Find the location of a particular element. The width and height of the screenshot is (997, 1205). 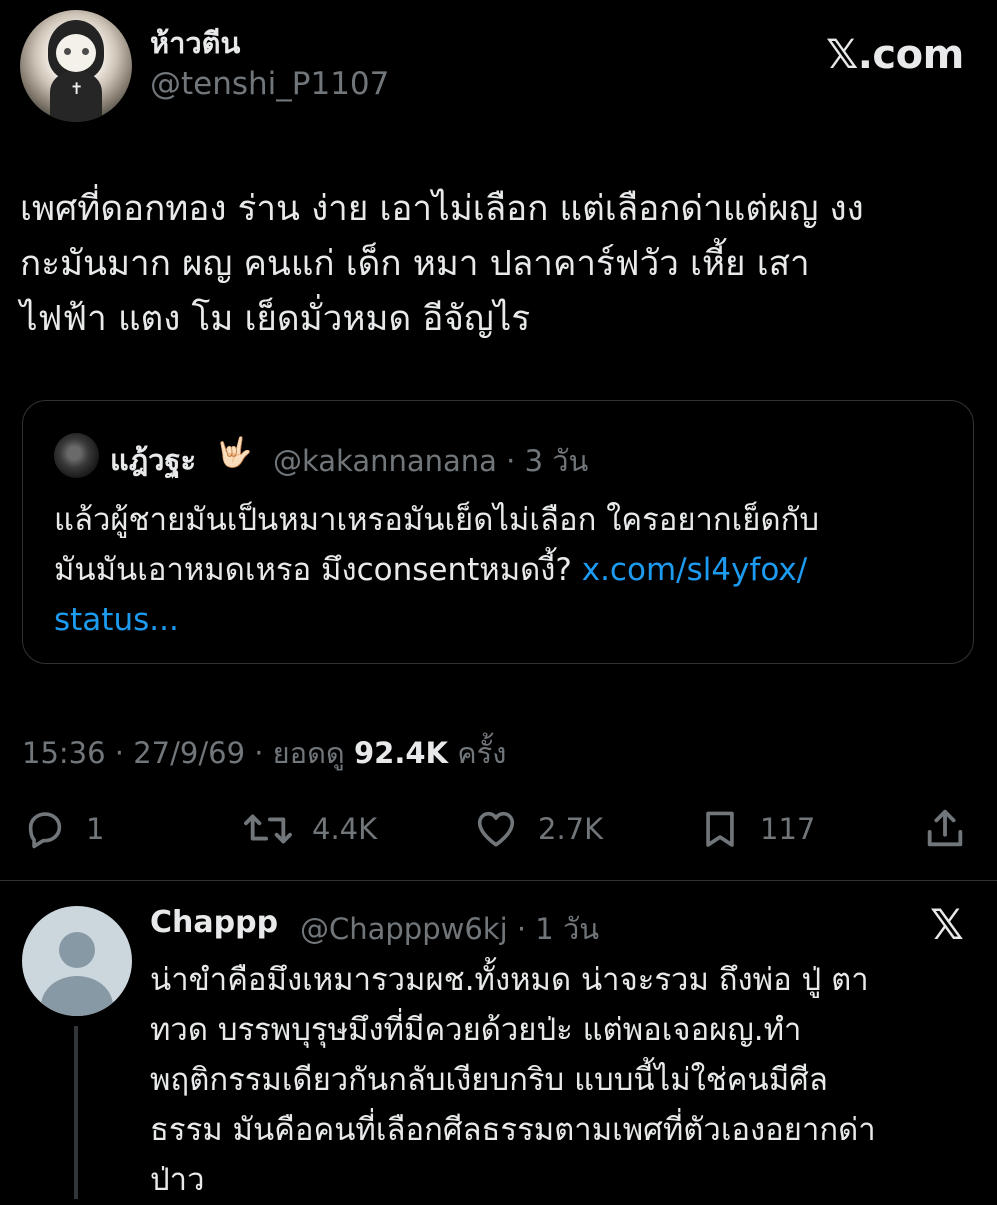

share-icon is located at coordinates (945, 828).